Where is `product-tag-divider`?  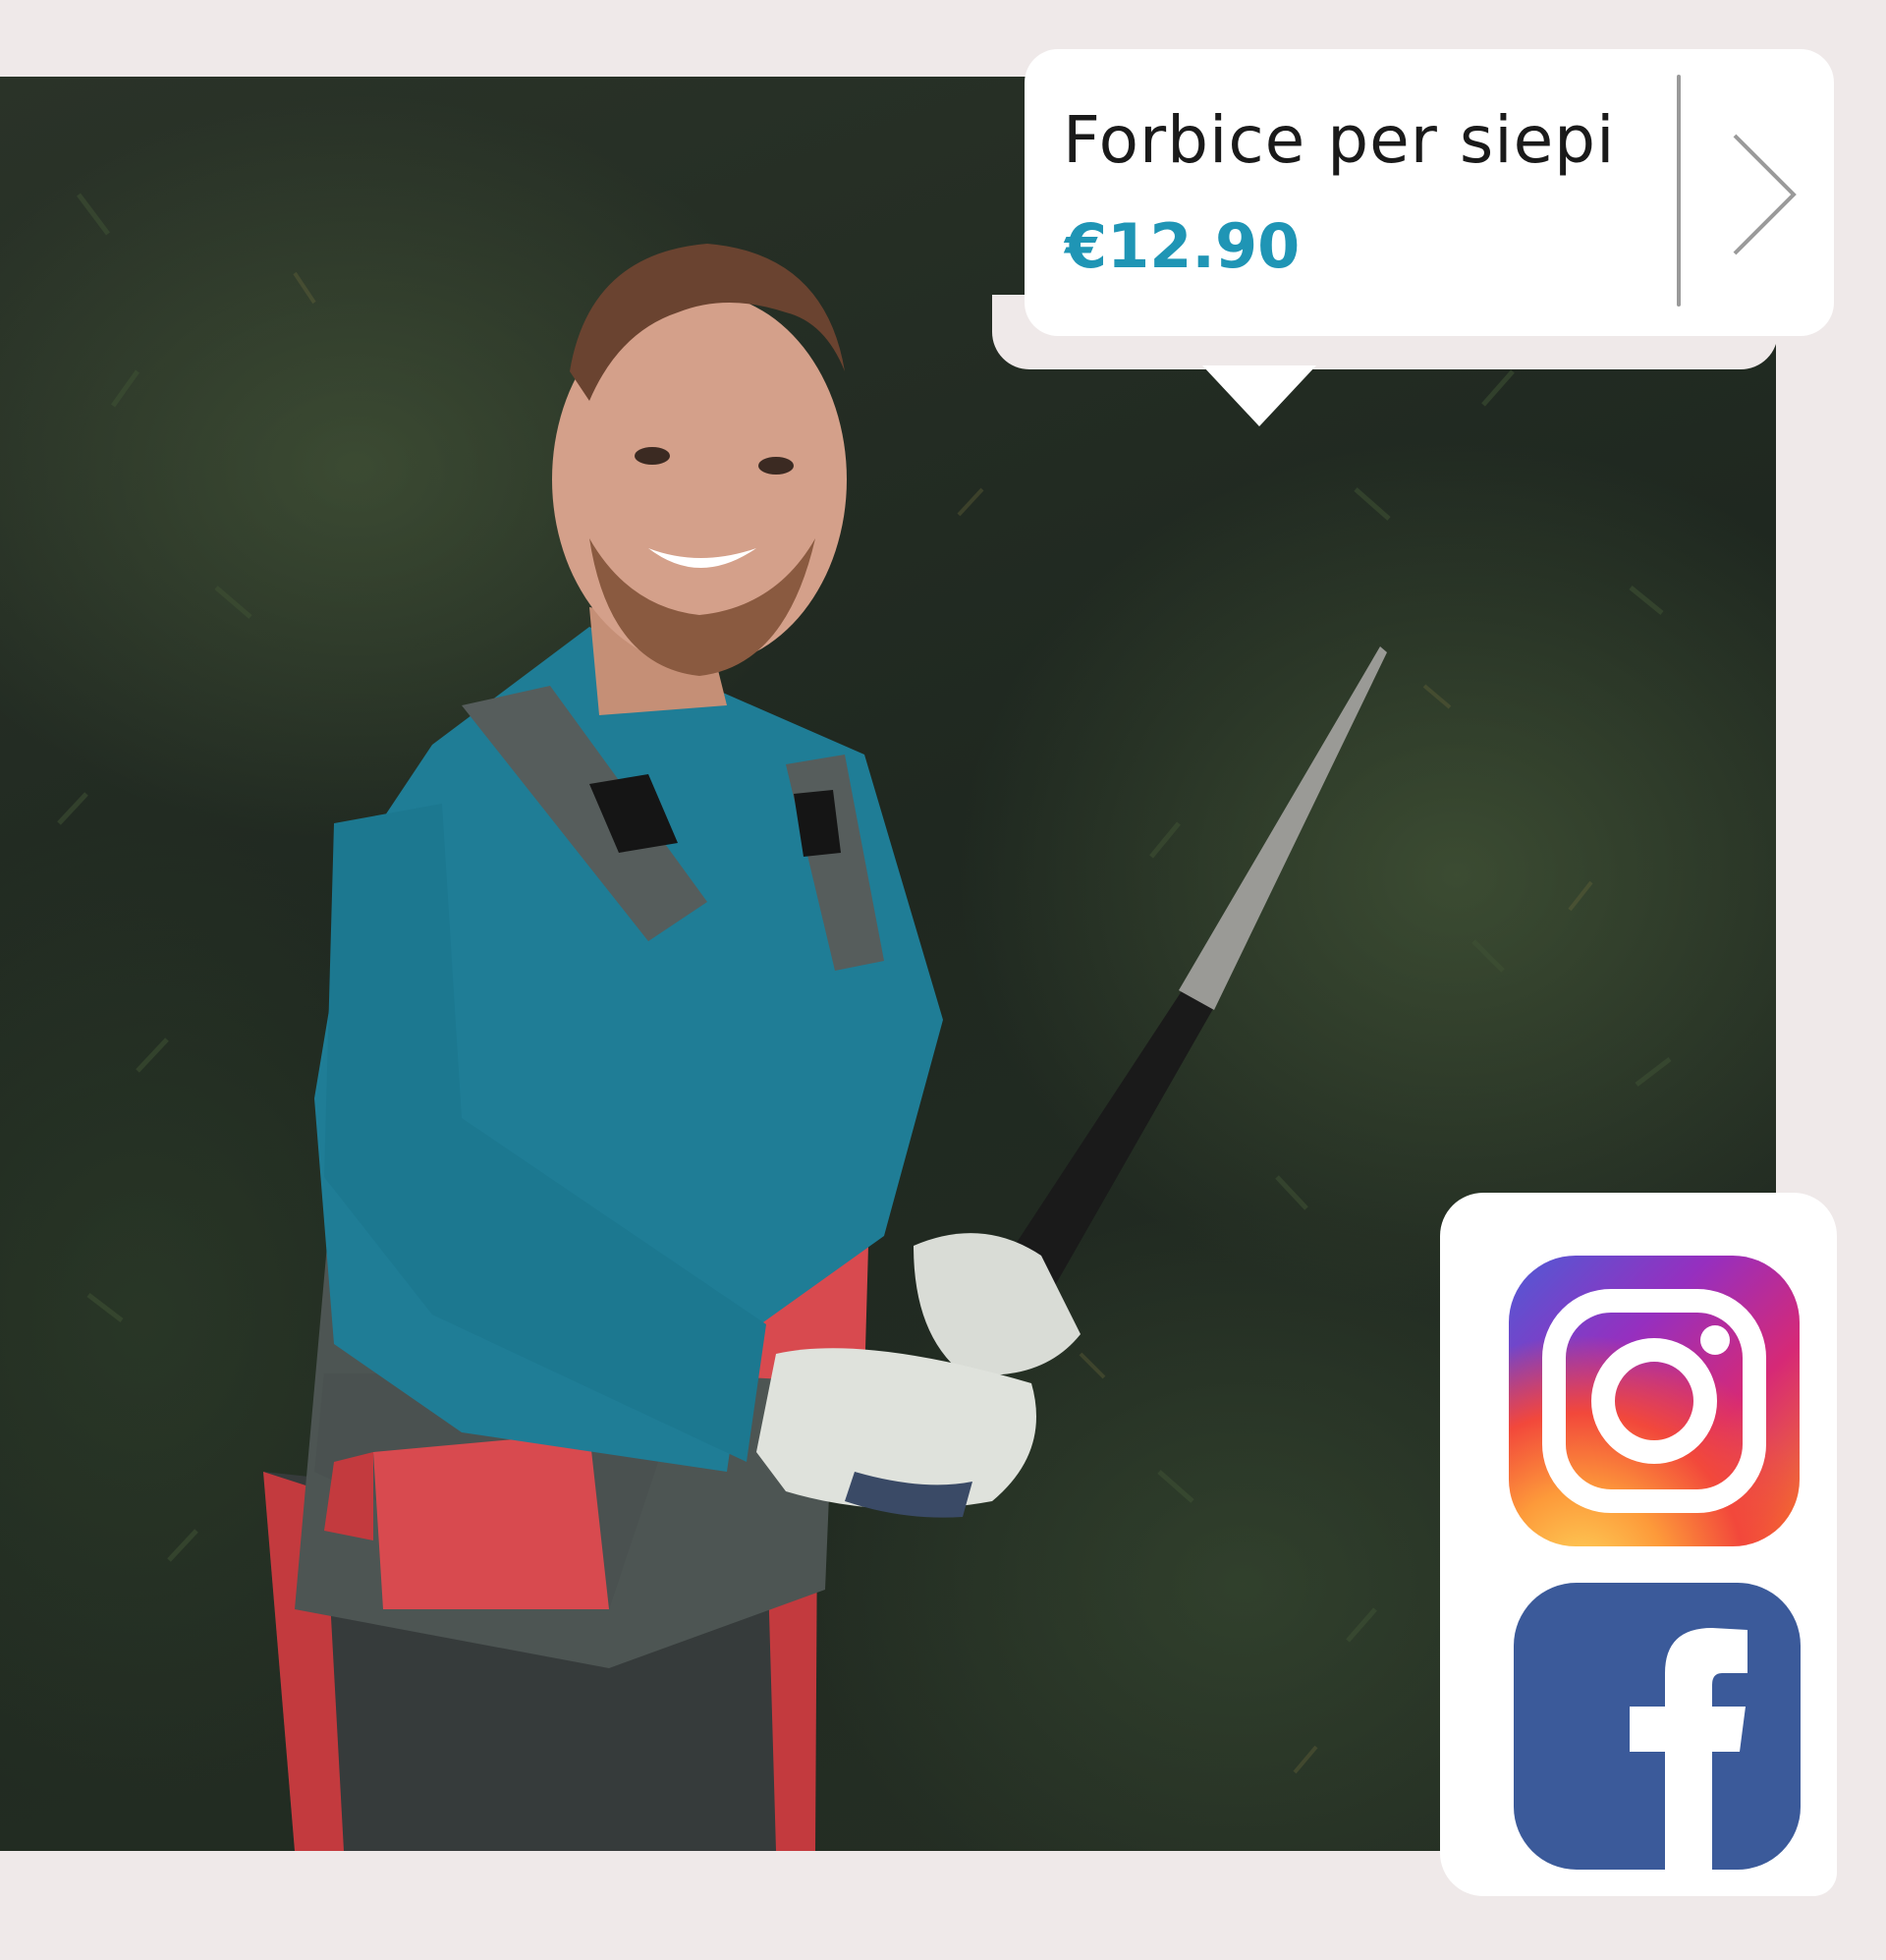 product-tag-divider is located at coordinates (1679, 191).